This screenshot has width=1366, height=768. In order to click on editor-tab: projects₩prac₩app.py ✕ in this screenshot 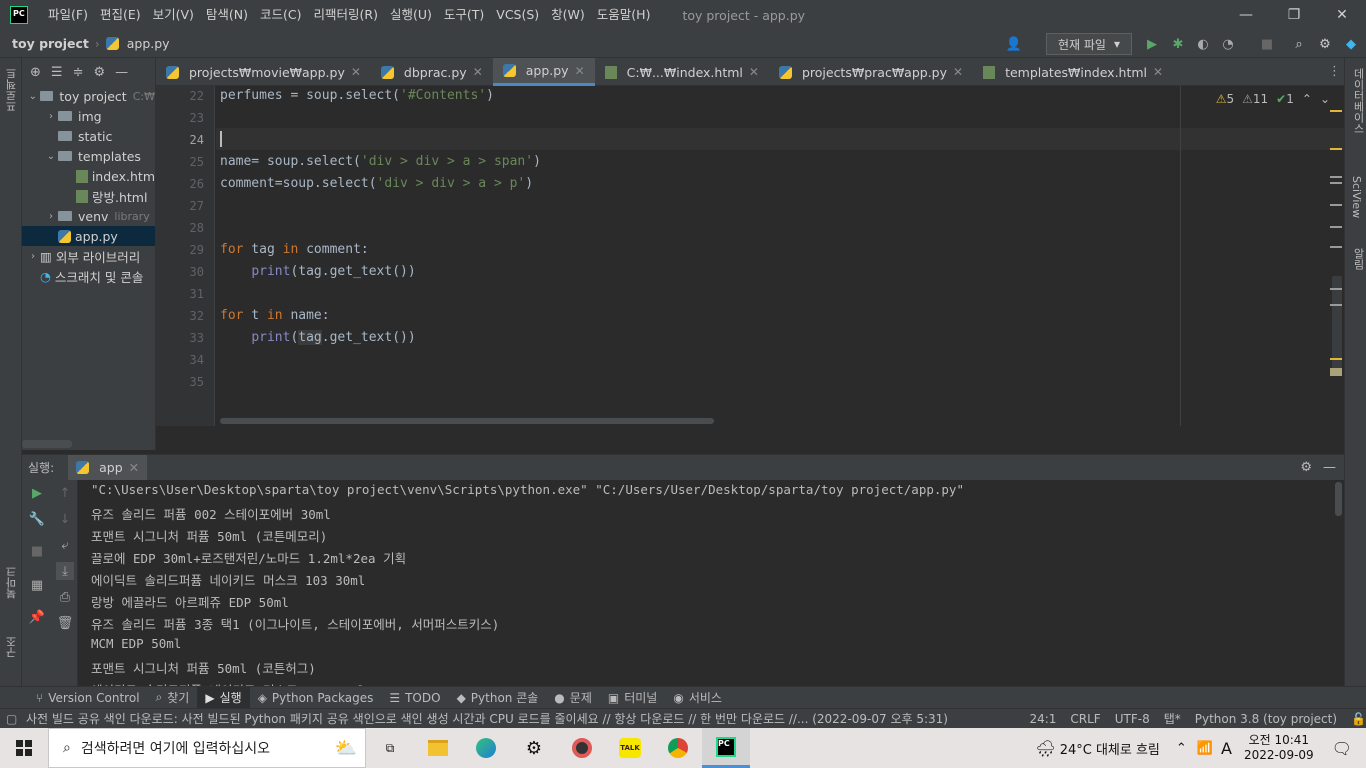, I will do `click(871, 72)`.